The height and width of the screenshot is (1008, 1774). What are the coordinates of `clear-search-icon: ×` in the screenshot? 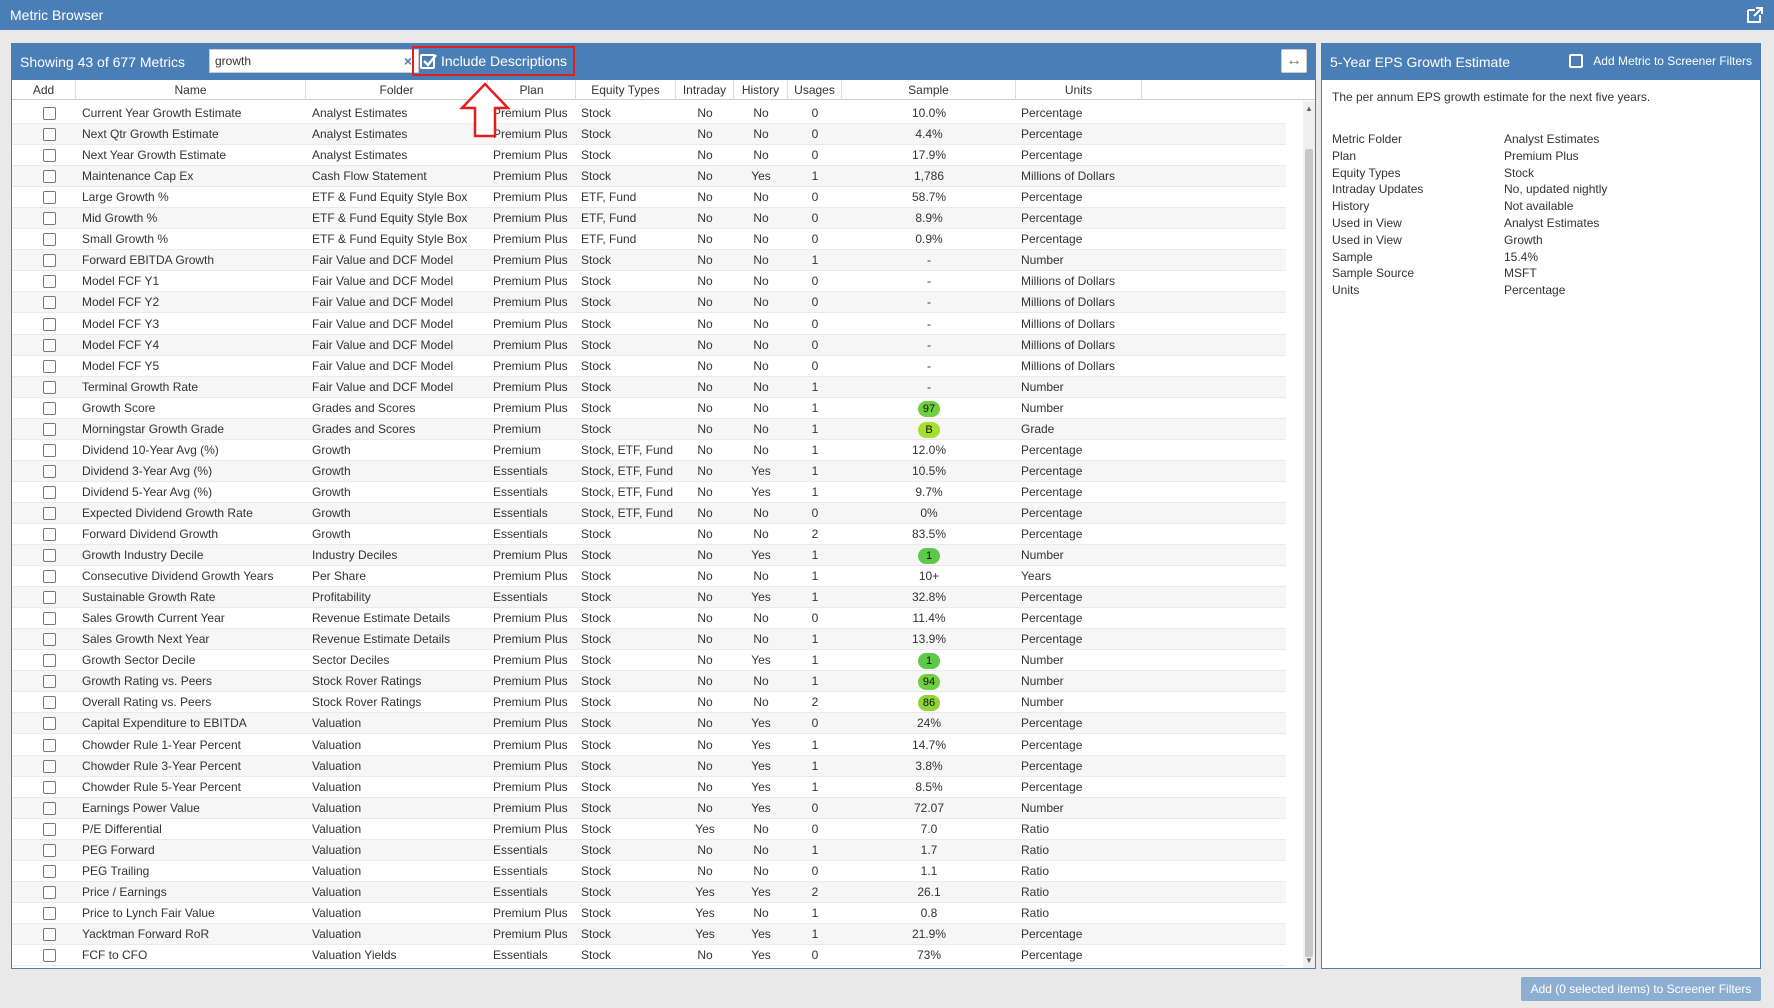 It's located at (408, 61).